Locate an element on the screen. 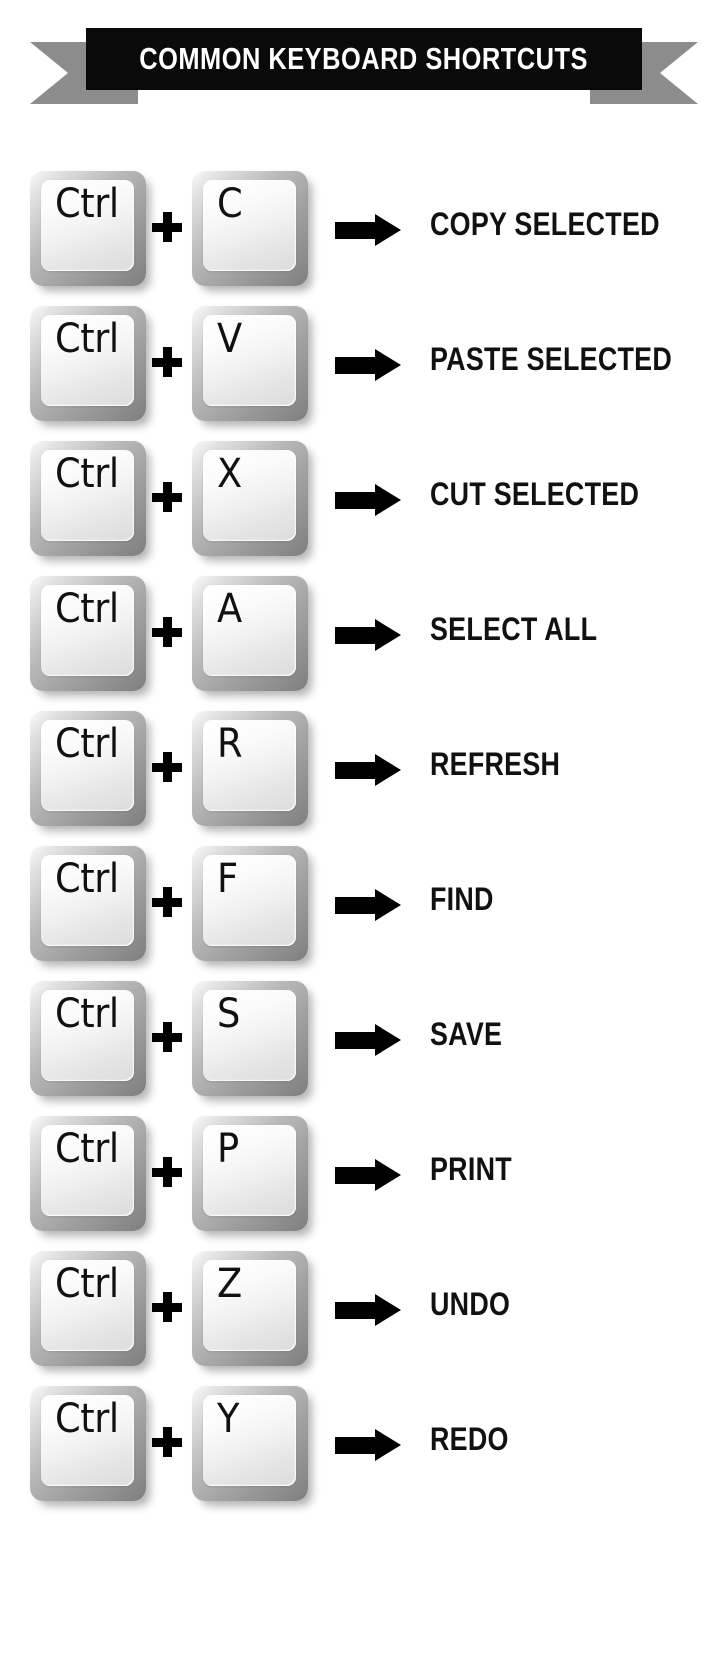 The height and width of the screenshot is (1670, 728). shortcut-row: Ctrl F FIND is located at coordinates (364, 912).